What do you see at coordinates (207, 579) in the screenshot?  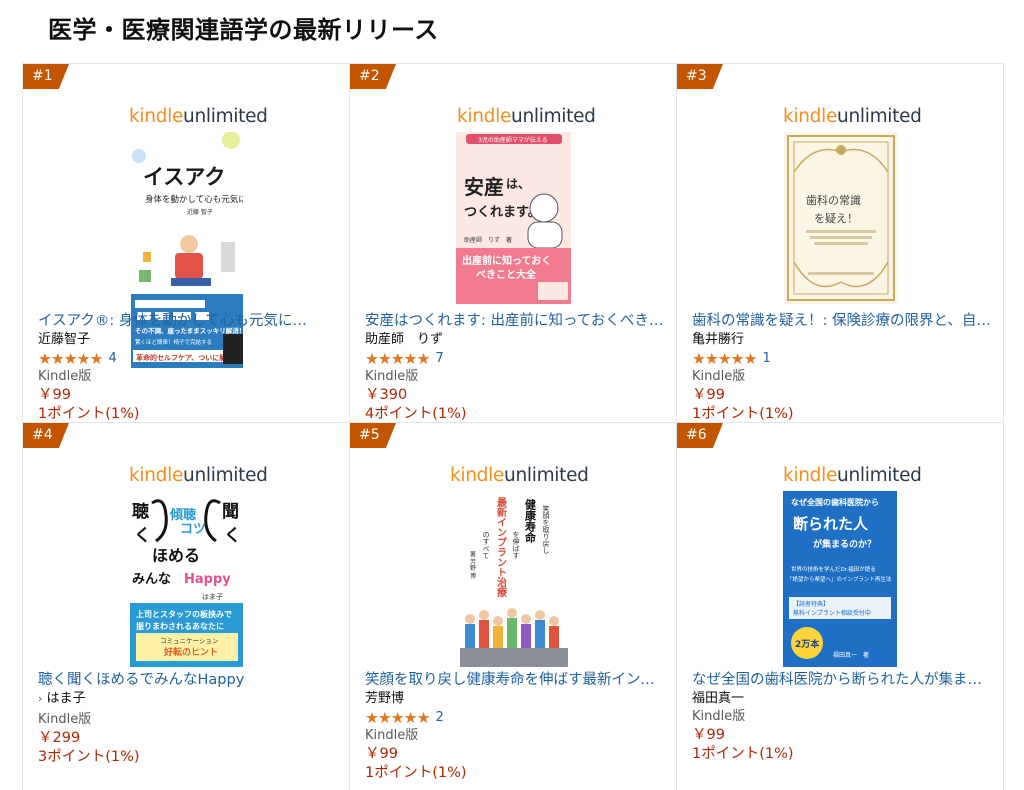 I see `svg-text: Happy` at bounding box center [207, 579].